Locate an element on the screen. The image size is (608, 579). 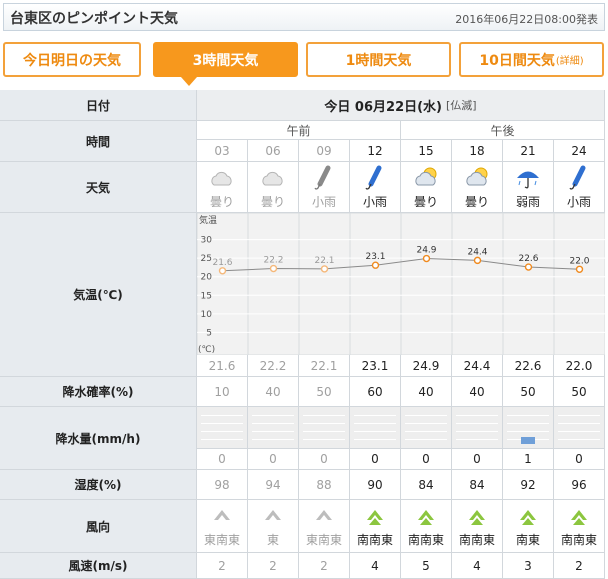
hour-cell: 09 is located at coordinates (324, 151).